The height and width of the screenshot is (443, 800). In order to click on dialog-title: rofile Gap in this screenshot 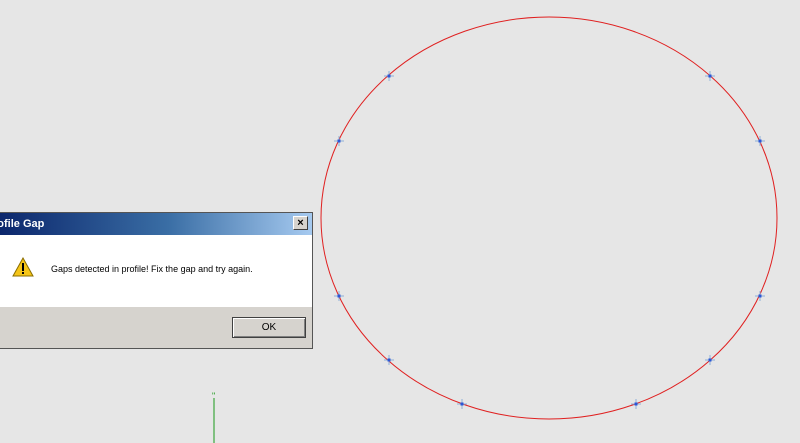, I will do `click(22, 224)`.